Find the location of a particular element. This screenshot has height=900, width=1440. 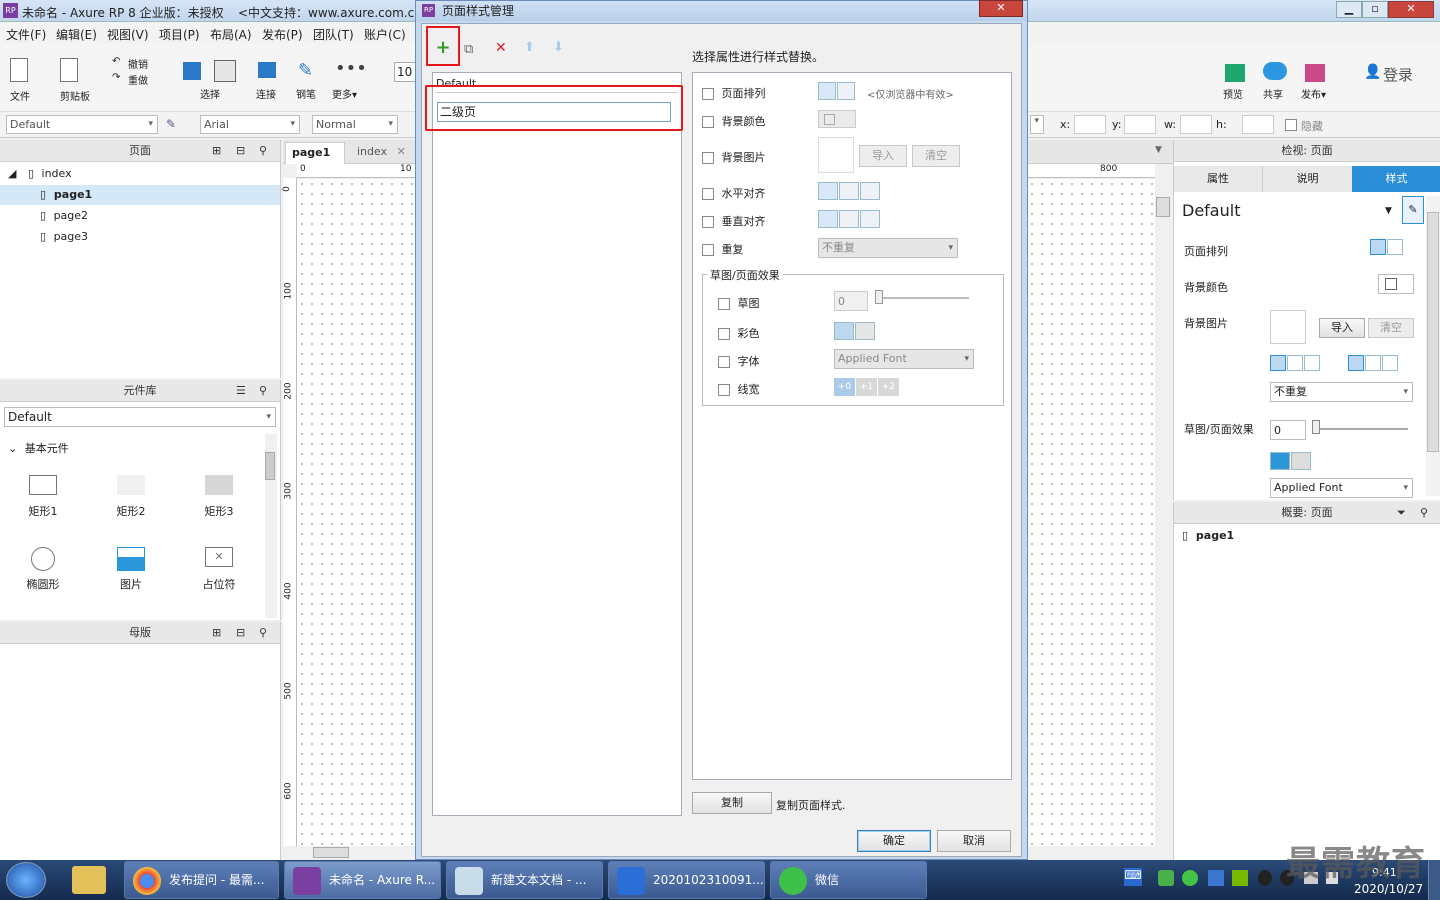

canvas-vscroll is located at coordinates (1163, 512).